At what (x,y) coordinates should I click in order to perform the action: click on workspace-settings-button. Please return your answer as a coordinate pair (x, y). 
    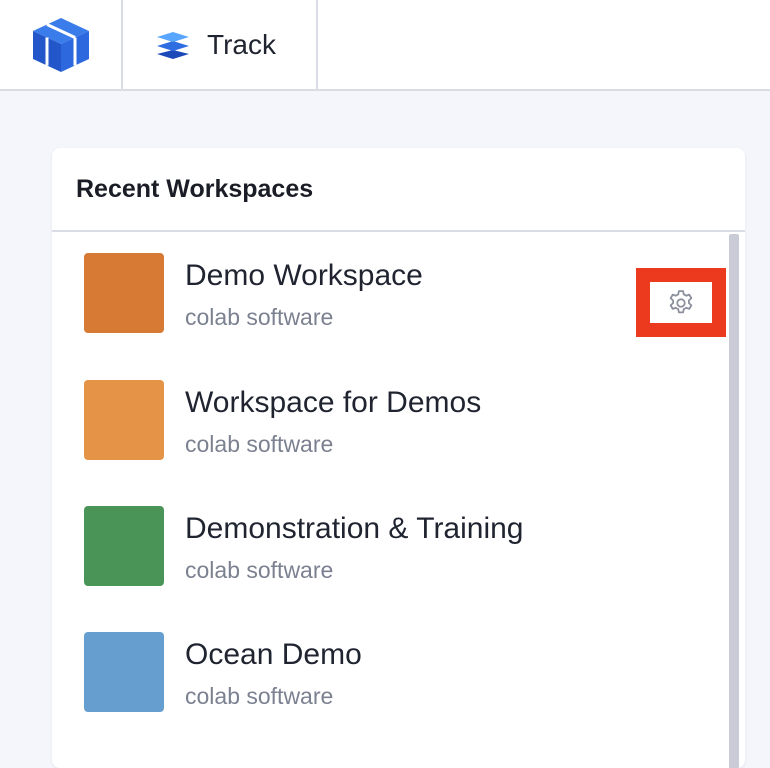
    Looking at the image, I should click on (681, 302).